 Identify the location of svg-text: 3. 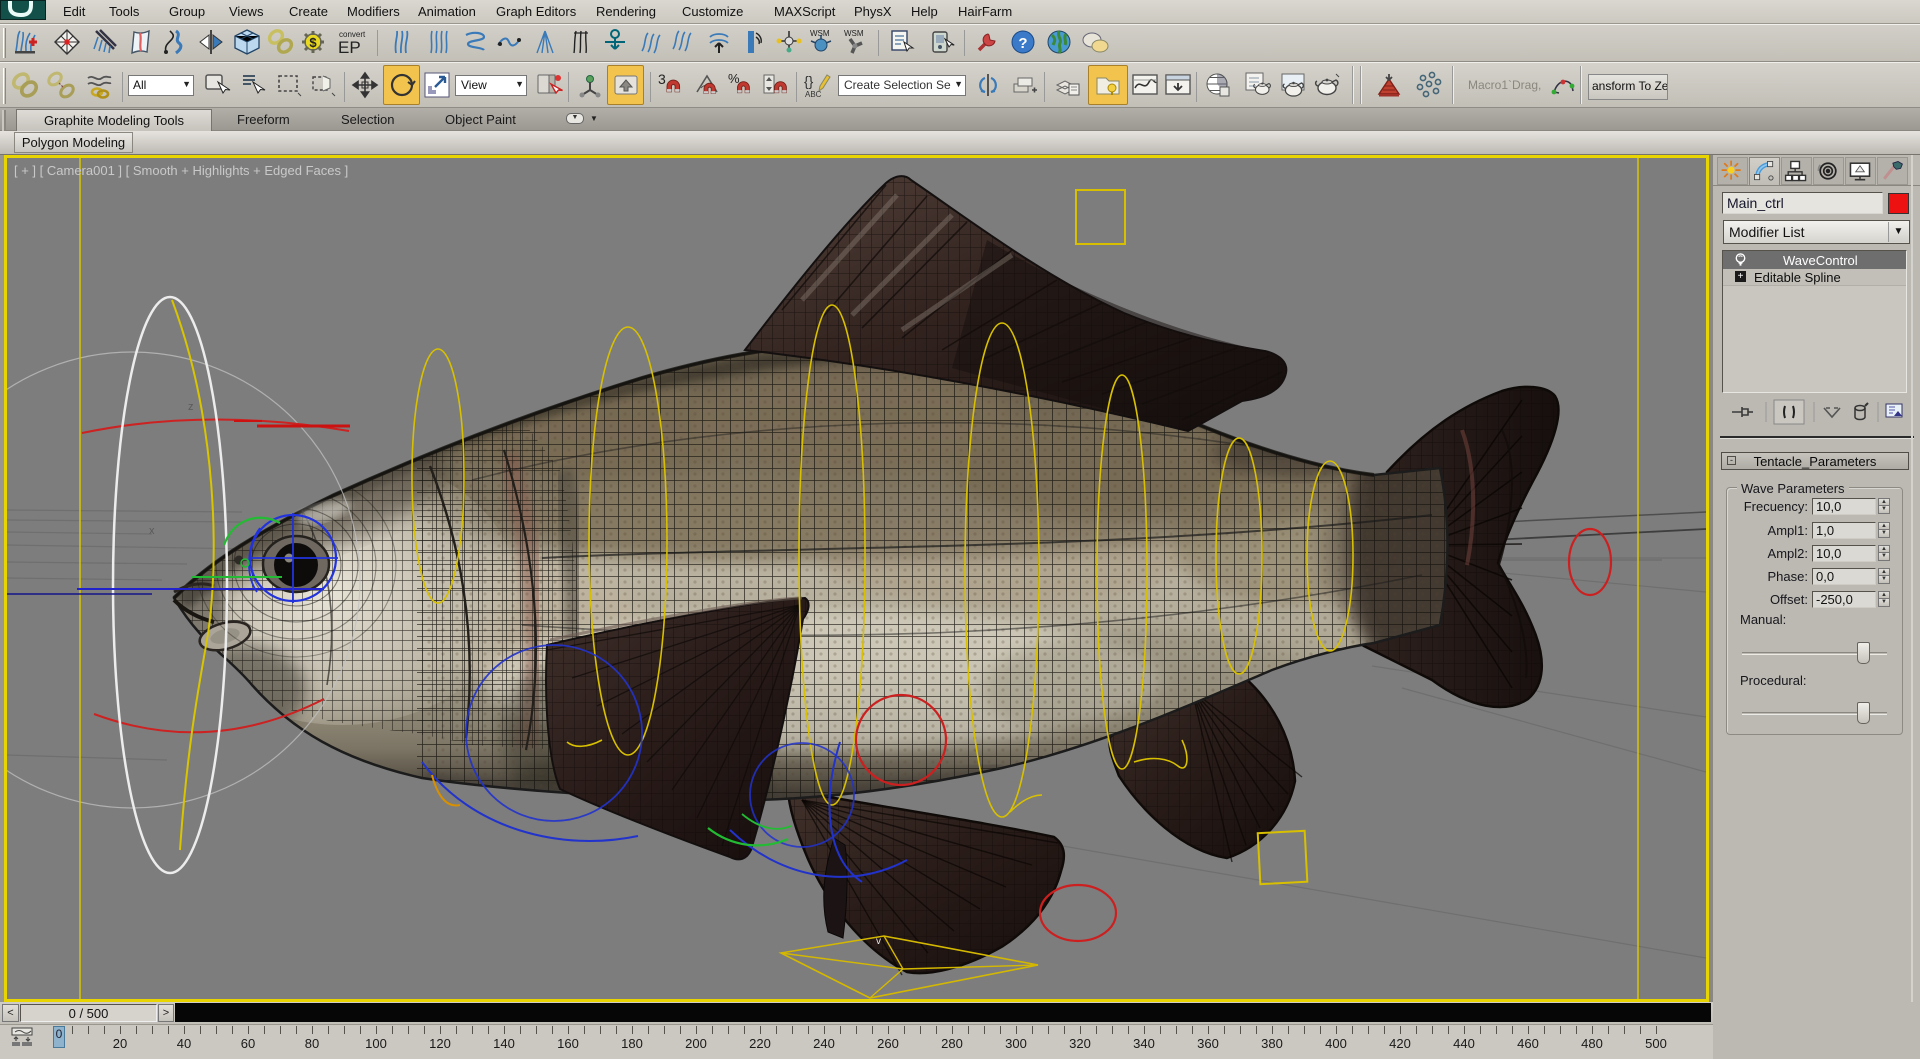
(662, 79).